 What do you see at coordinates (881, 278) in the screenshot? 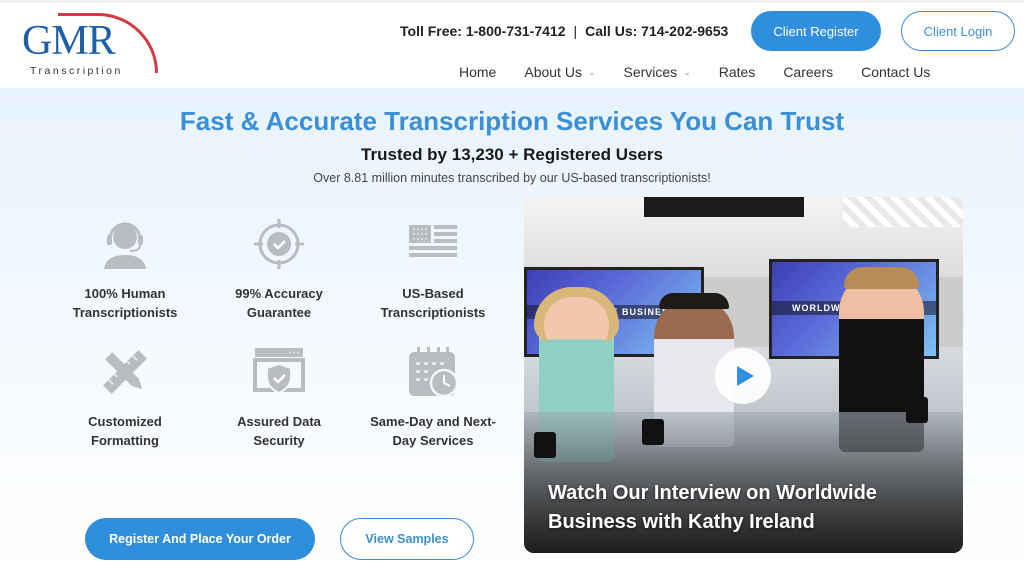
I see `person-right-hair` at bounding box center [881, 278].